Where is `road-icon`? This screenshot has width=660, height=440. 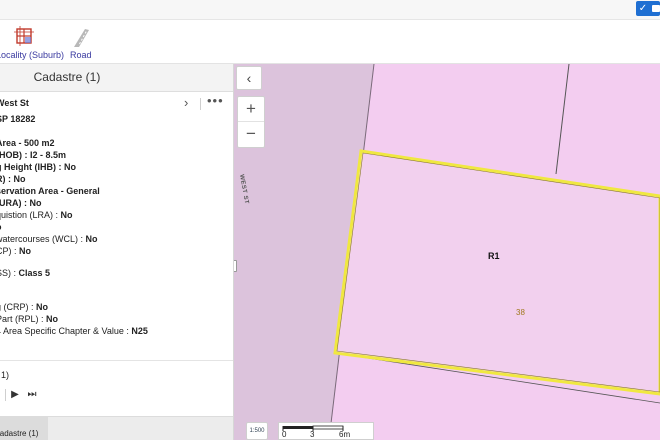
road-icon is located at coordinates (81, 37).